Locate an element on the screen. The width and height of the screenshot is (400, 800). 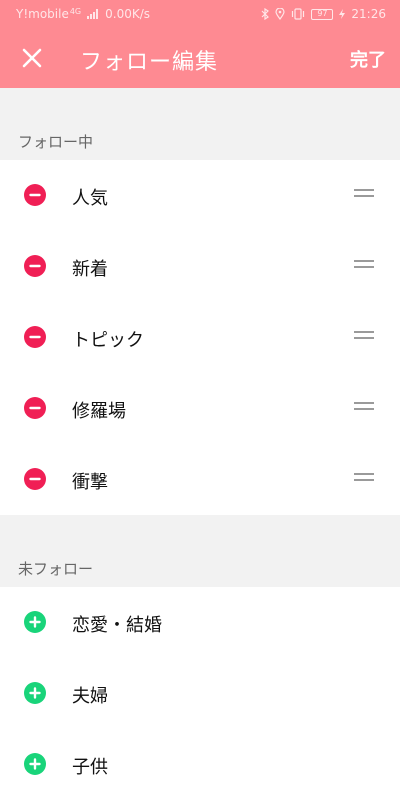
bluetooth-icon is located at coordinates (265, 14).